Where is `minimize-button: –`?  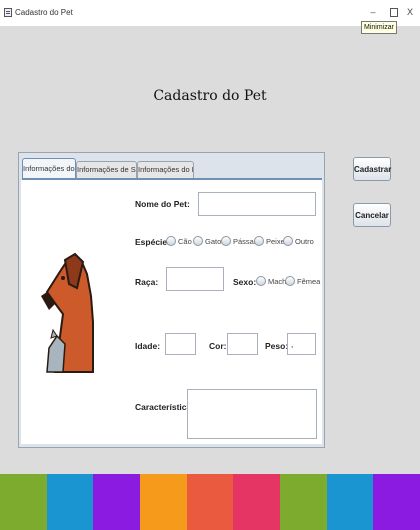 minimize-button: – is located at coordinates (373, 12).